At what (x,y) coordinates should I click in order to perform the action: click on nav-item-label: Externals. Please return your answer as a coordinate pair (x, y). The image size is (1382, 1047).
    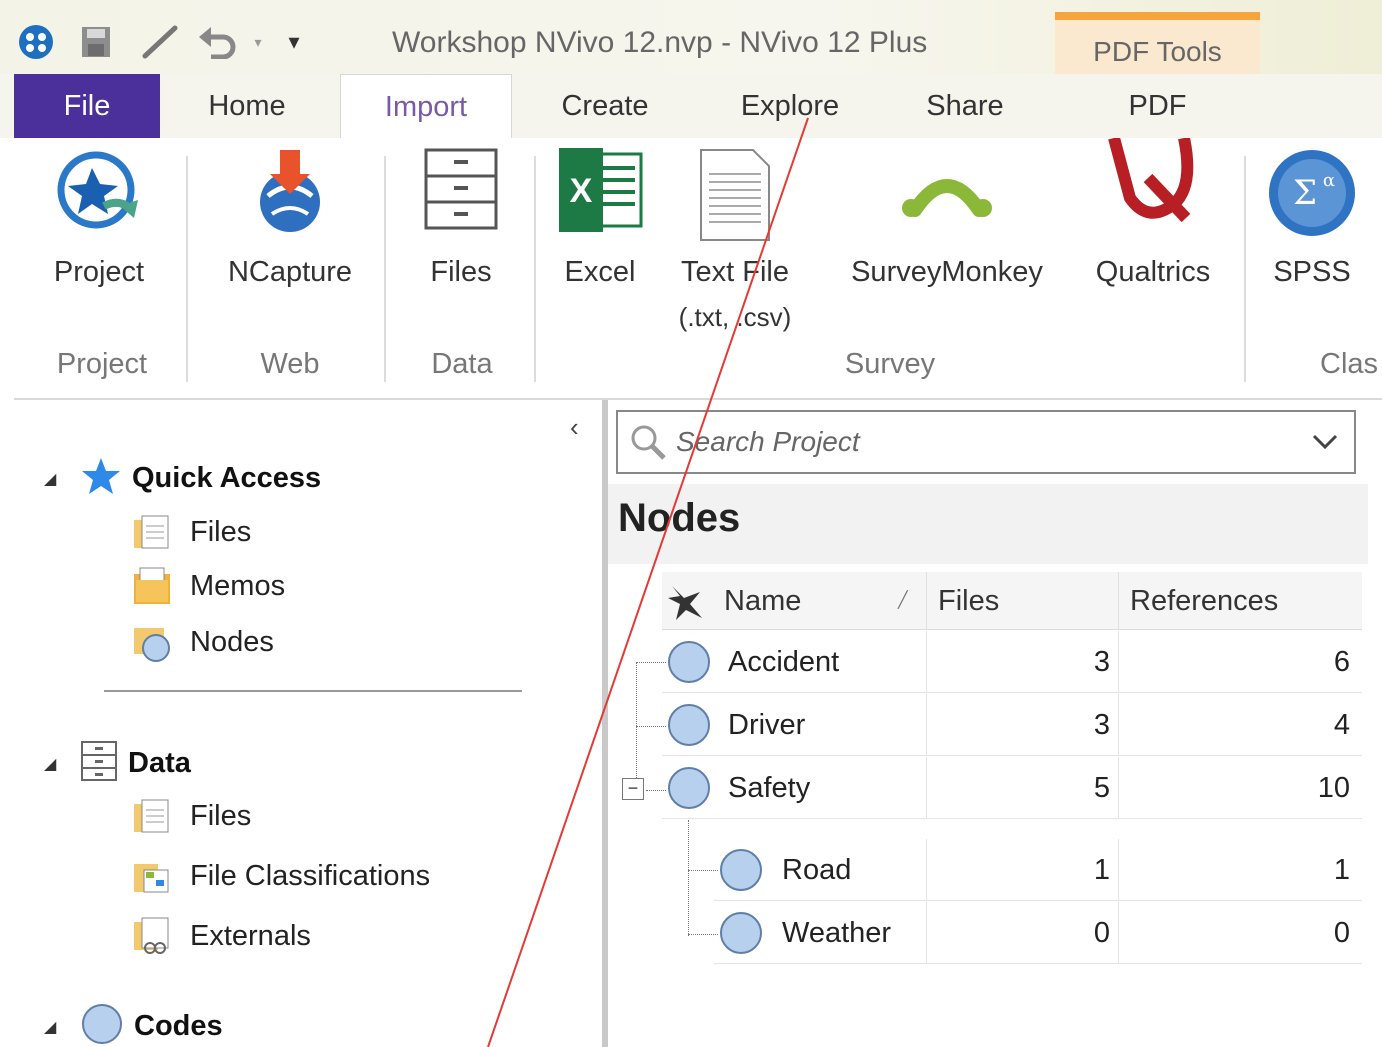
    Looking at the image, I should click on (250, 935).